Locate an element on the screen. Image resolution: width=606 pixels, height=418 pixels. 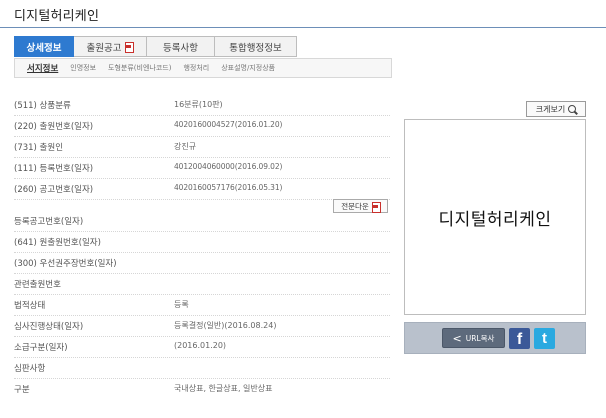
tab-detail: 상세정보 is located at coordinates (44, 46).